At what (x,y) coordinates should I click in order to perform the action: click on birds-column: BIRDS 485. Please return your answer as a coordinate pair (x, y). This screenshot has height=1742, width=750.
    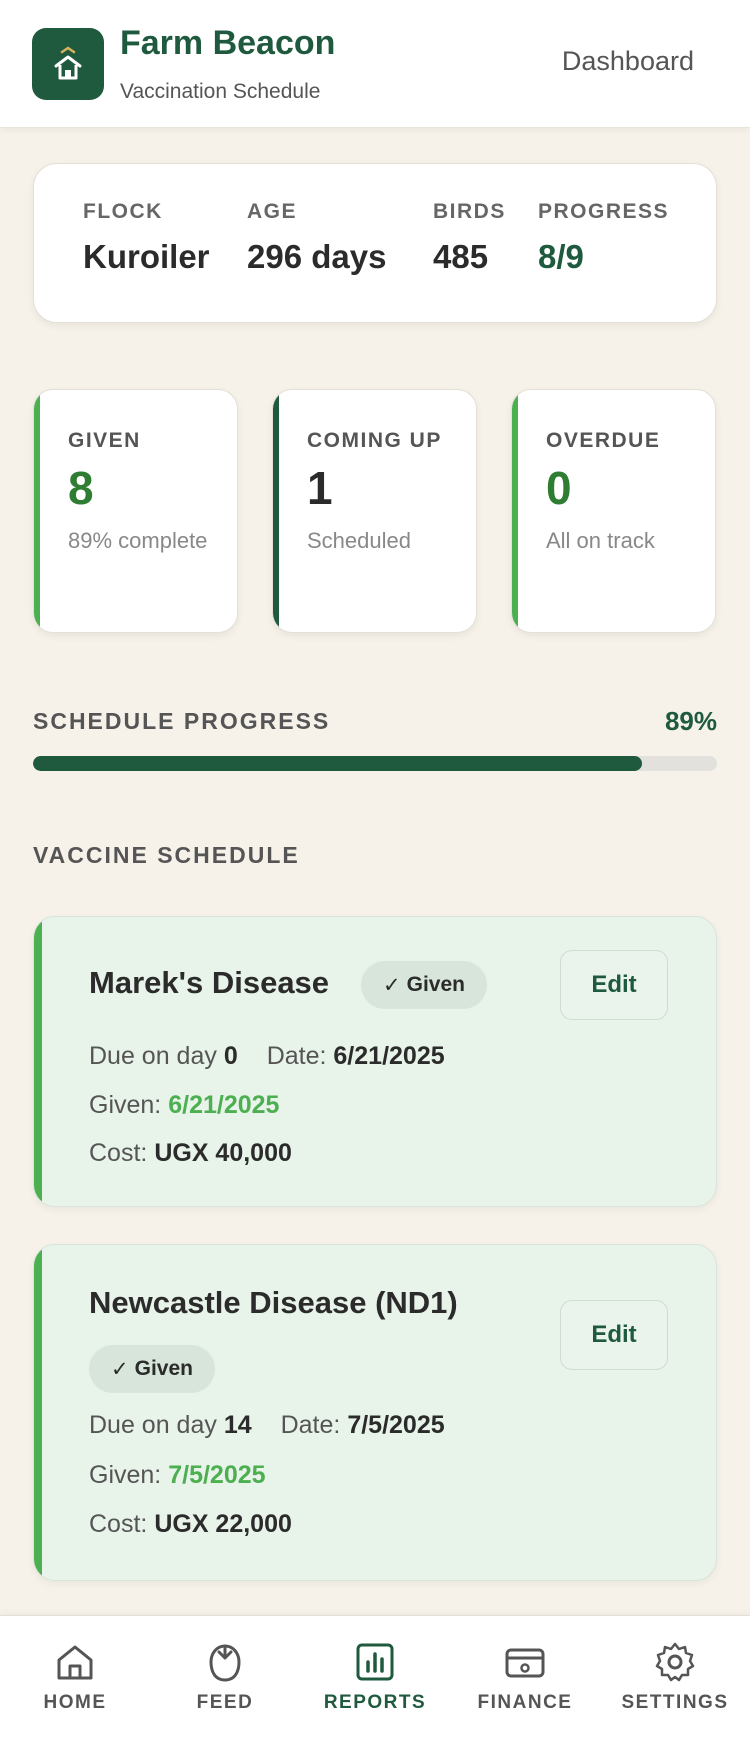
    Looking at the image, I should click on (469, 238).